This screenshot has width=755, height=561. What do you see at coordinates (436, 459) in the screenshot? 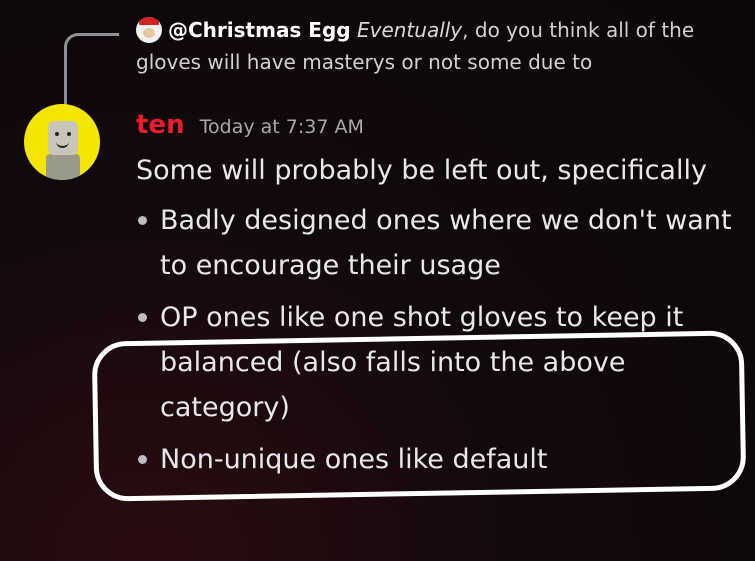
I see `list-item: Non-unique ones like default` at bounding box center [436, 459].